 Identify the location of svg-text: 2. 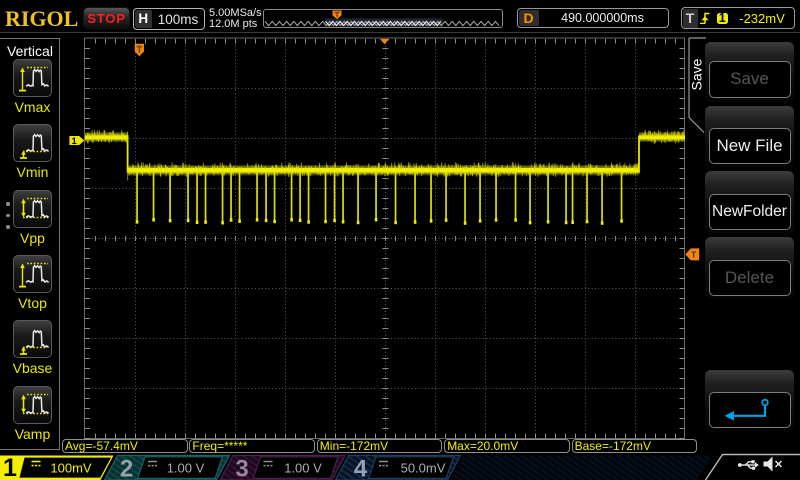
(126, 468).